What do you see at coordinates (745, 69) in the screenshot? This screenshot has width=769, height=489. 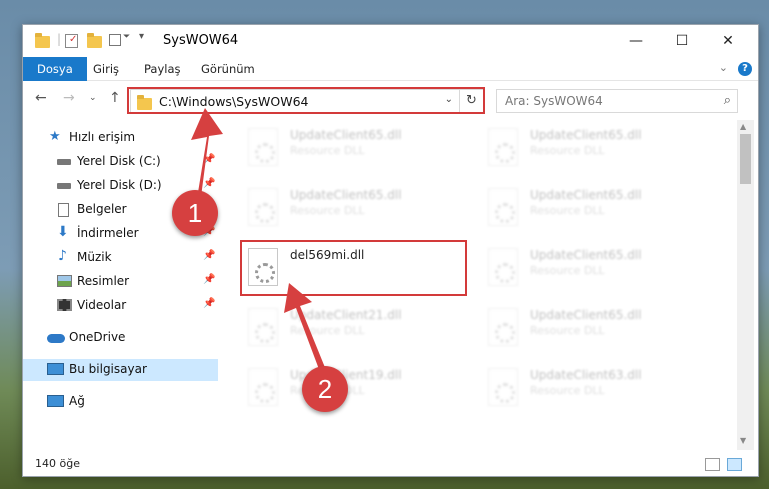 I see `help-icon: ?` at bounding box center [745, 69].